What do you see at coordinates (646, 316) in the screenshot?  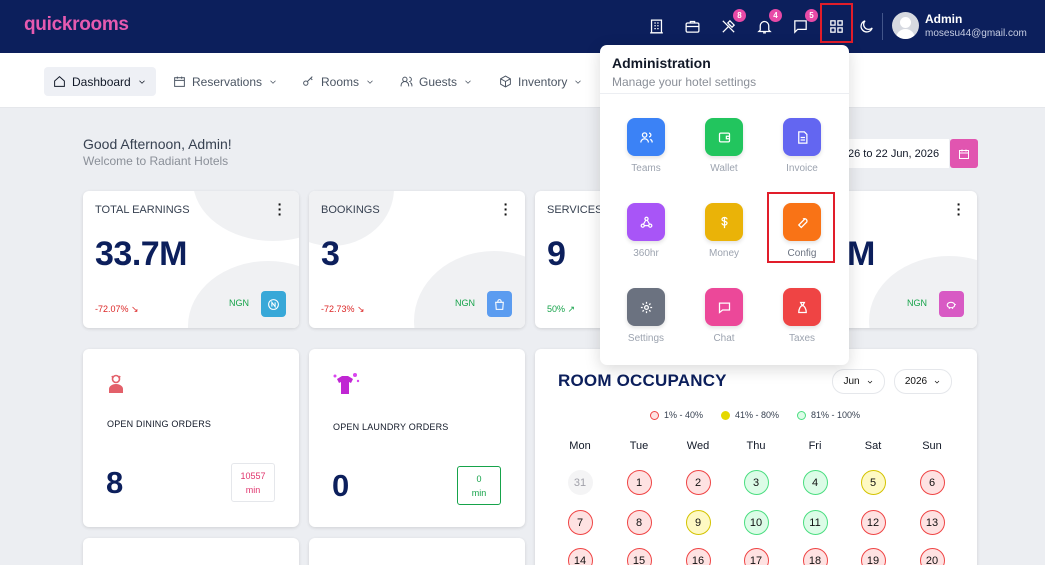 I see `tile-settings: Settings` at bounding box center [646, 316].